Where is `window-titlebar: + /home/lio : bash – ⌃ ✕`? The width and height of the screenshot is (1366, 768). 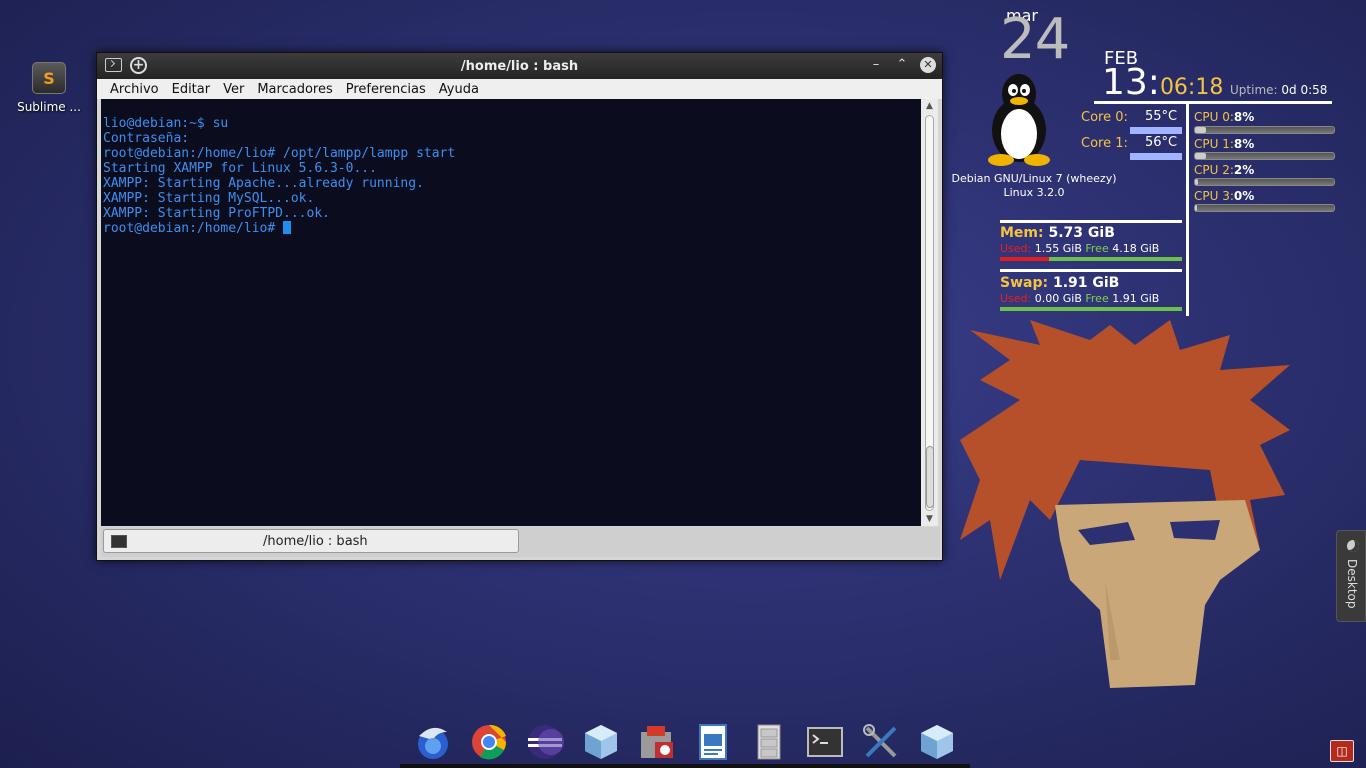
window-titlebar: + /home/lio : bash – ⌃ ✕ is located at coordinates (519, 66).